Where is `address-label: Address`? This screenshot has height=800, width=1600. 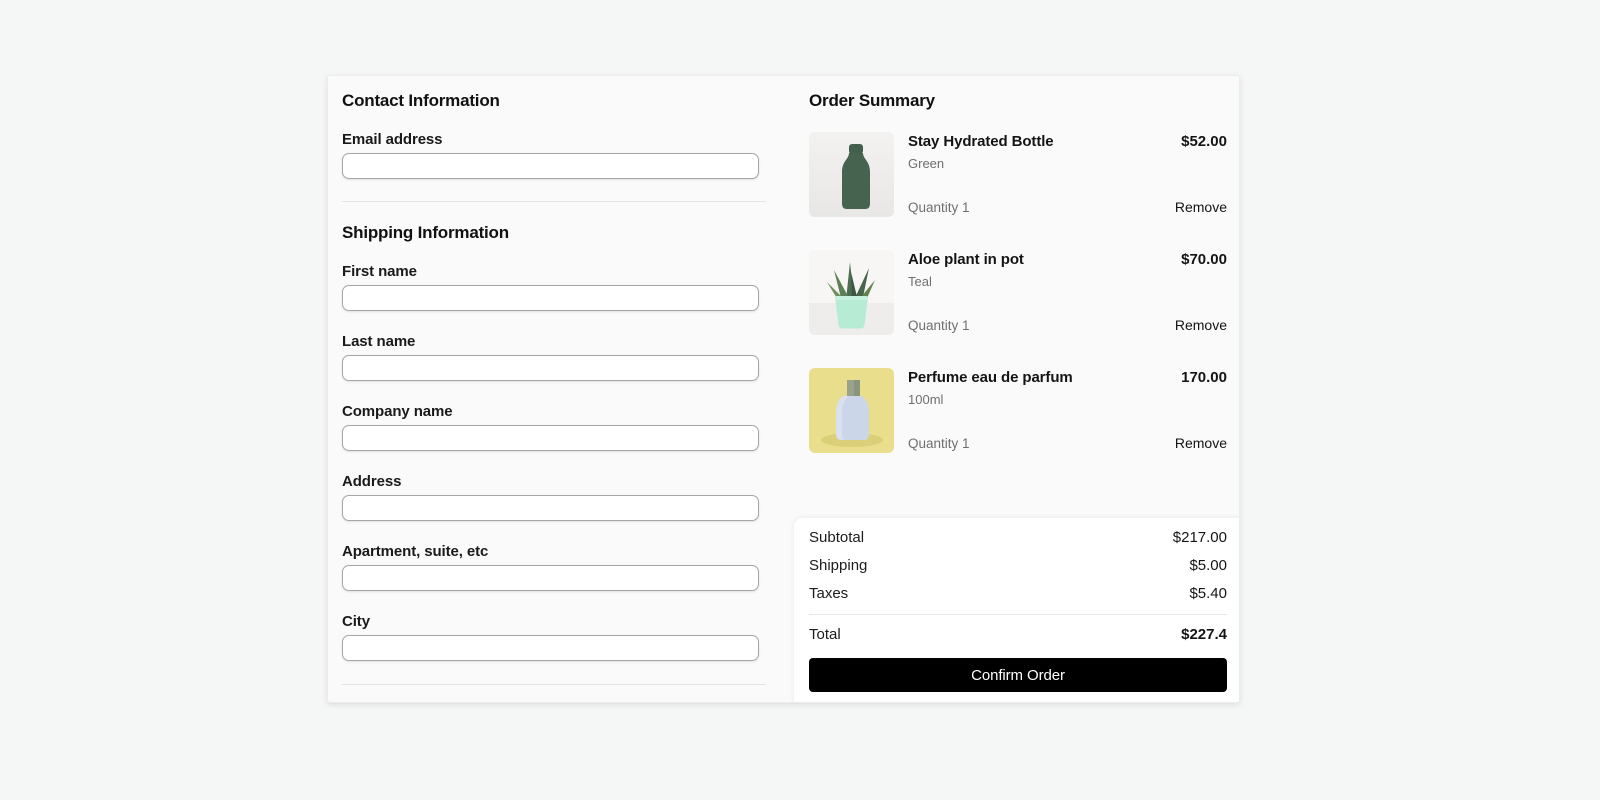
address-label: Address is located at coordinates (372, 481).